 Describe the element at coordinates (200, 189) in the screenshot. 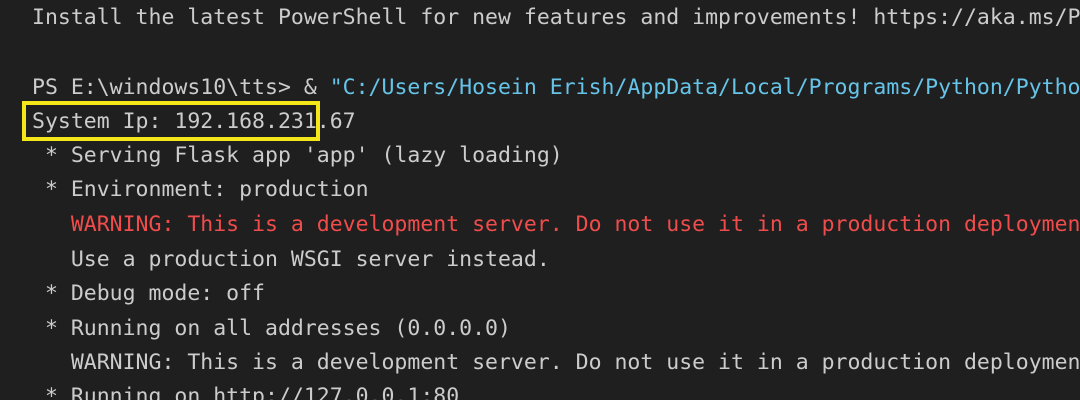

I see `environment-line: * Environment: production` at that location.